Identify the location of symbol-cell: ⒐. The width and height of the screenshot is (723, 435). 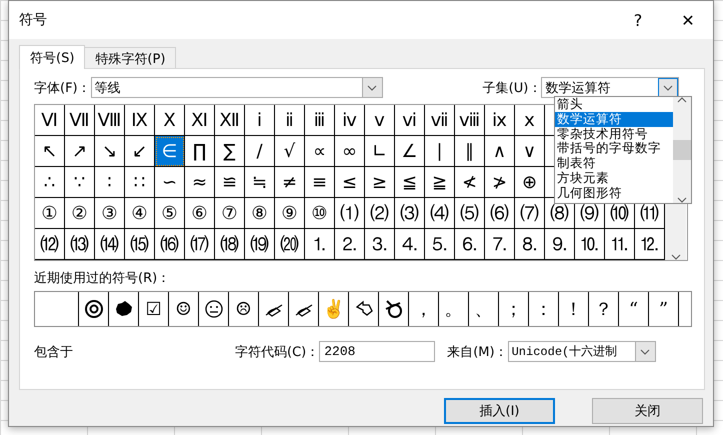
(560, 244).